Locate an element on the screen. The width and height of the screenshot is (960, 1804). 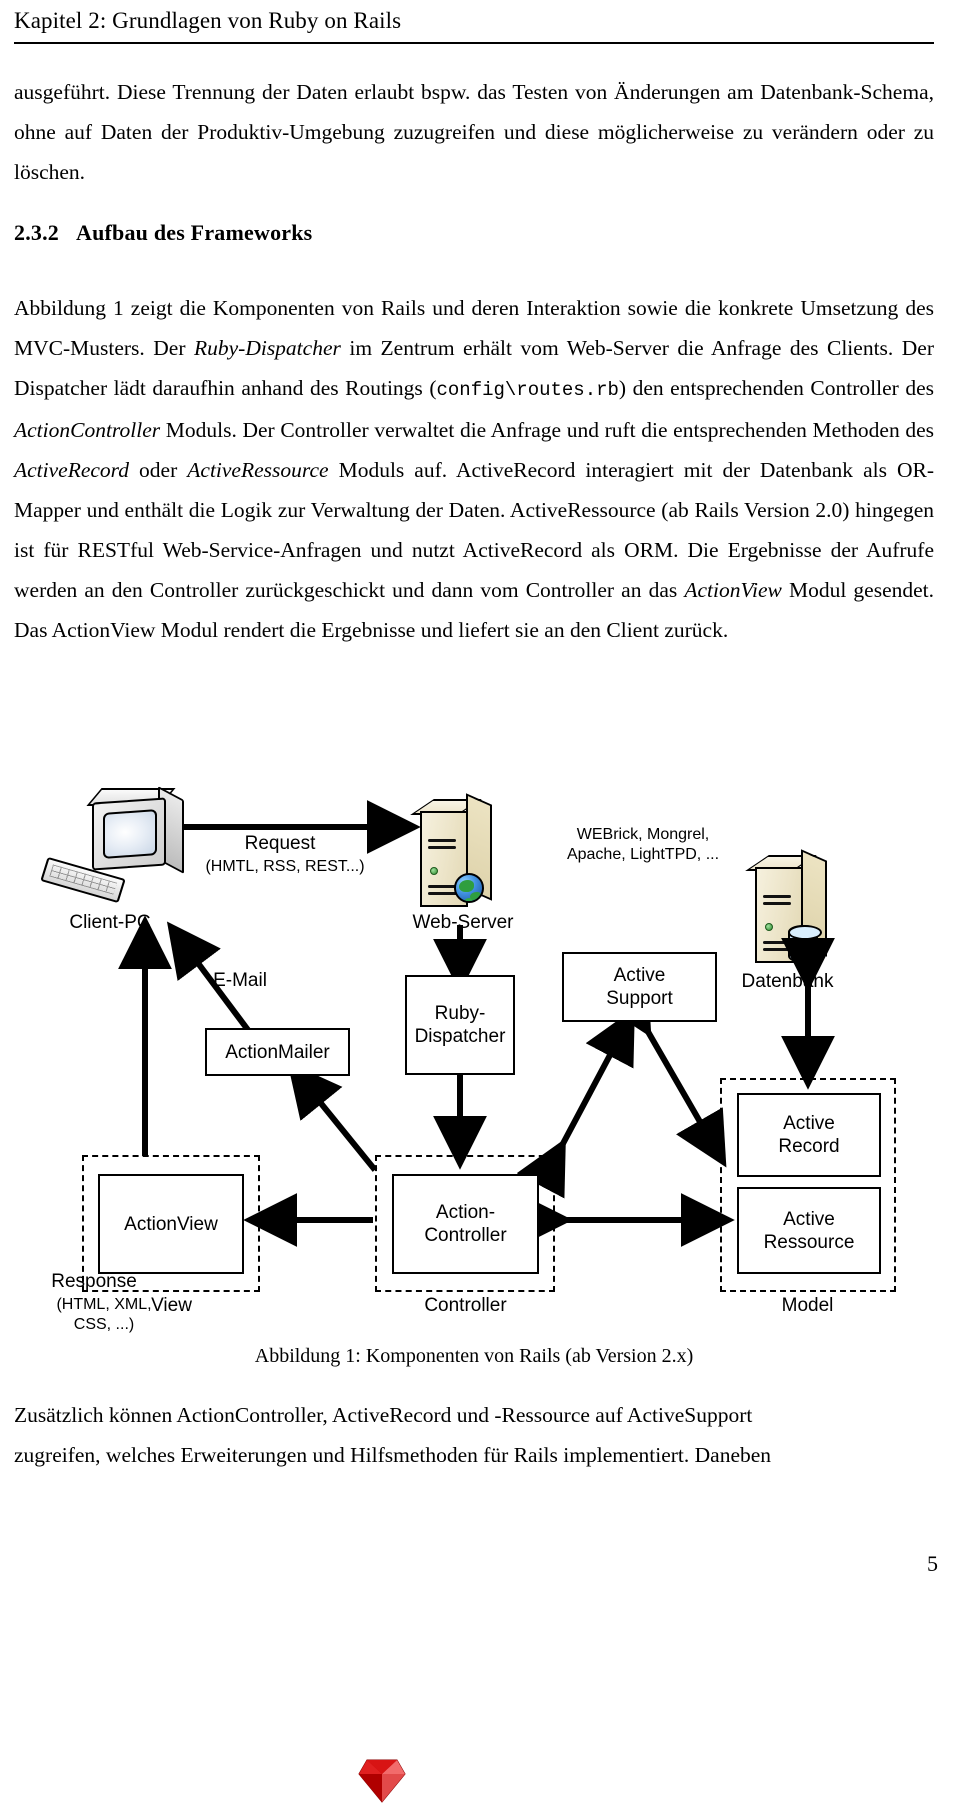
node-action-view-label: ActionView is located at coordinates (171, 1224).